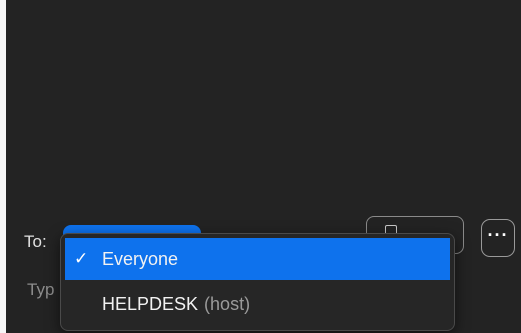  What do you see at coordinates (35, 241) in the screenshot?
I see `to-label: To:` at bounding box center [35, 241].